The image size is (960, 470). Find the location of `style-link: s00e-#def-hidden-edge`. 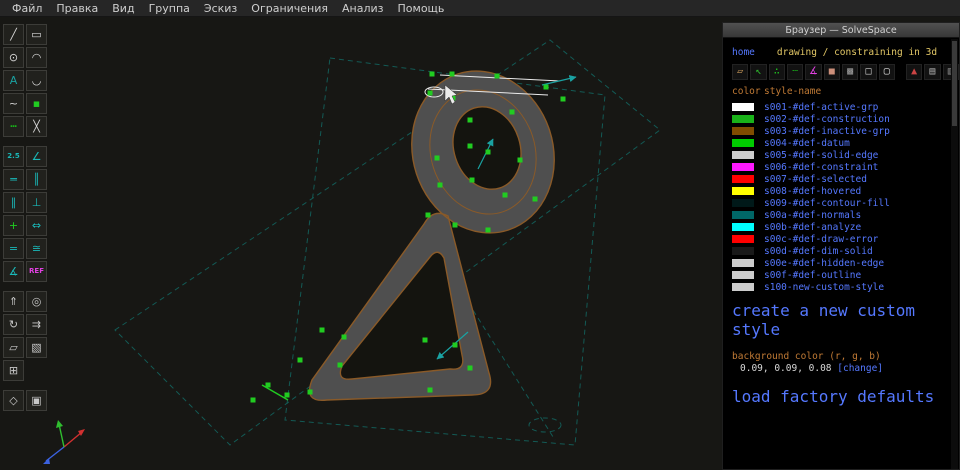

style-link: s00e-#def-hidden-edge is located at coordinates (824, 263).